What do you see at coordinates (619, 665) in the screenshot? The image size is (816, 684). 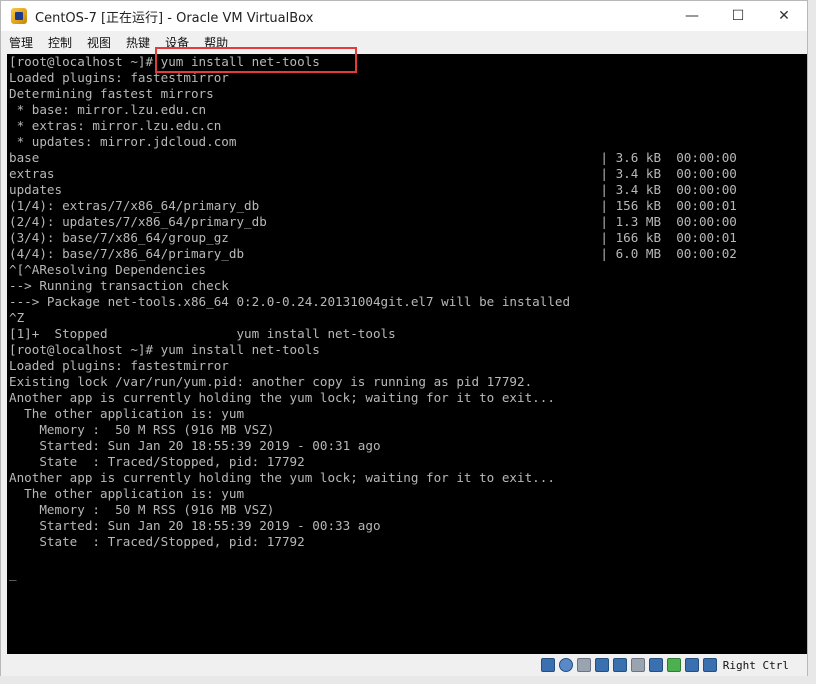 I see `usb-icon` at bounding box center [619, 665].